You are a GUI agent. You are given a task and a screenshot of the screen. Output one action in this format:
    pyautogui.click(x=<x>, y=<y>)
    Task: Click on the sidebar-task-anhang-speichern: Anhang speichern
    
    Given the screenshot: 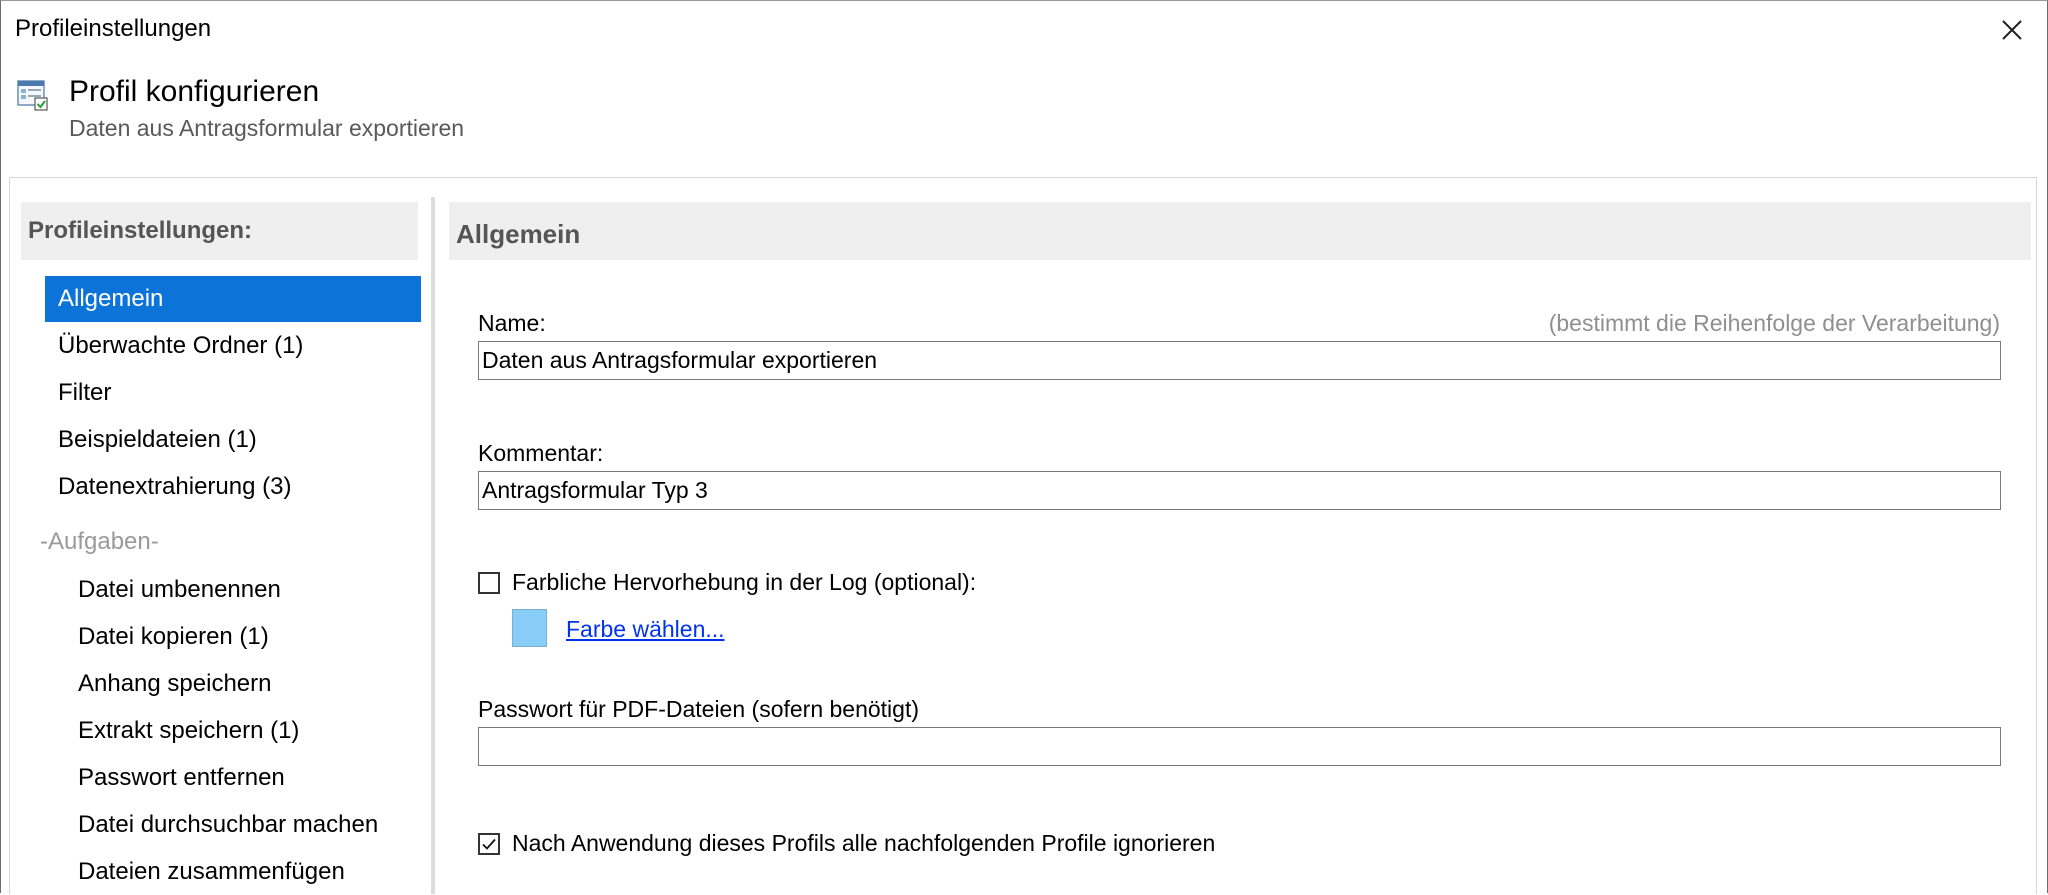 What is the action you would take?
    pyautogui.click(x=174, y=684)
    